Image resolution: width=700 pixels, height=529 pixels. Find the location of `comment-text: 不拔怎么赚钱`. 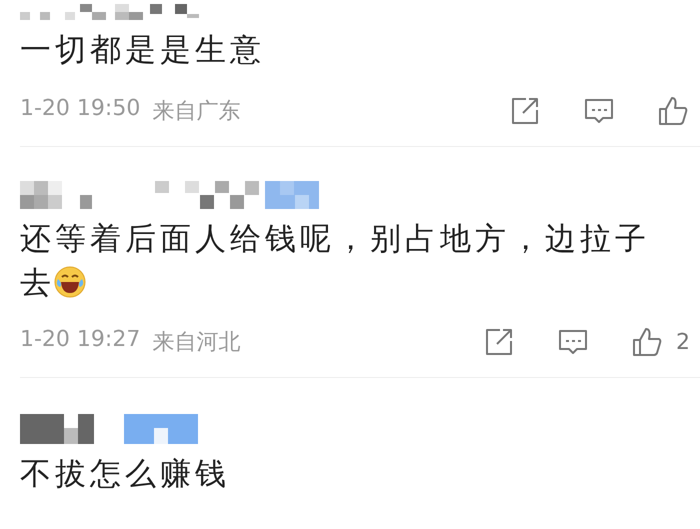

comment-text: 不拔怎么赚钱 is located at coordinates (125, 474).